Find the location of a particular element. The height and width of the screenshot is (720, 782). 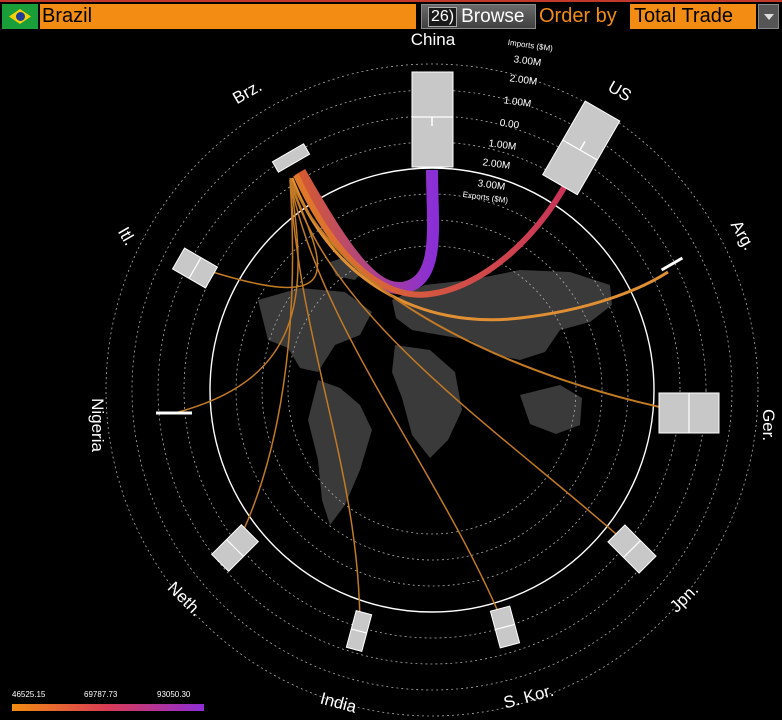

skor-marker is located at coordinates (505, 627).